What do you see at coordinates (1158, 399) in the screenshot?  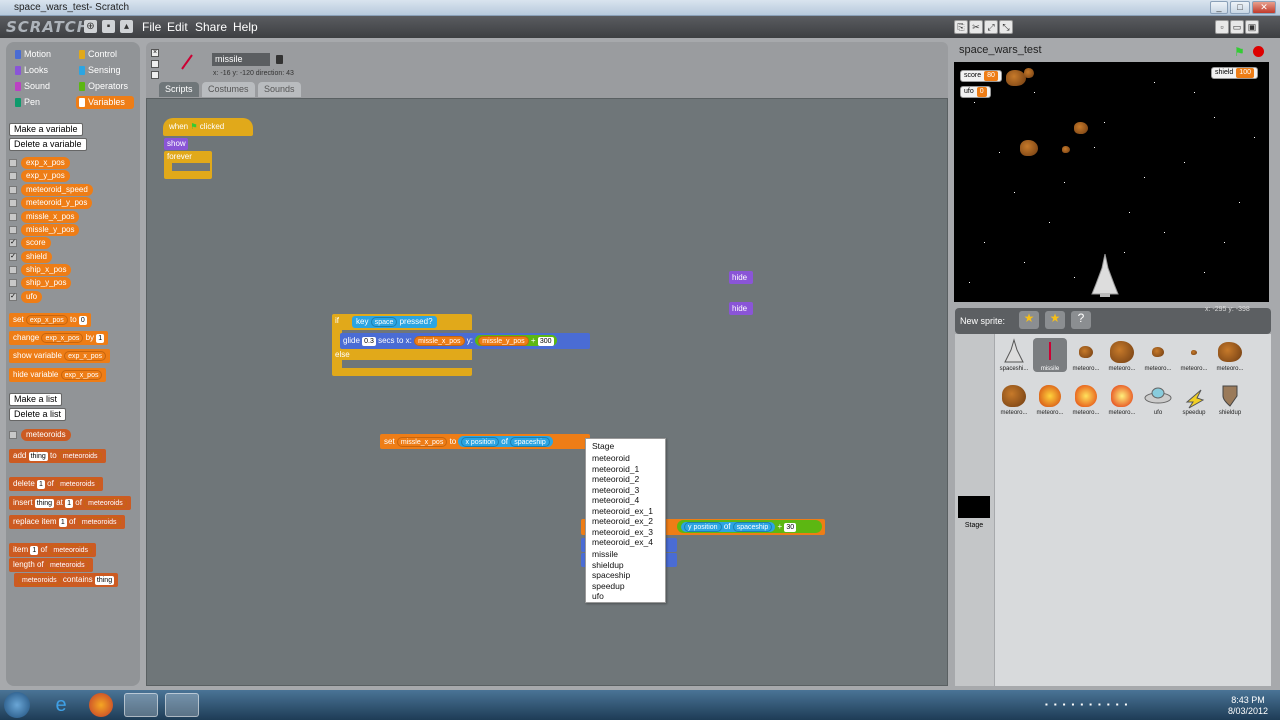 I see `sprite-thumb: ufo` at bounding box center [1158, 399].